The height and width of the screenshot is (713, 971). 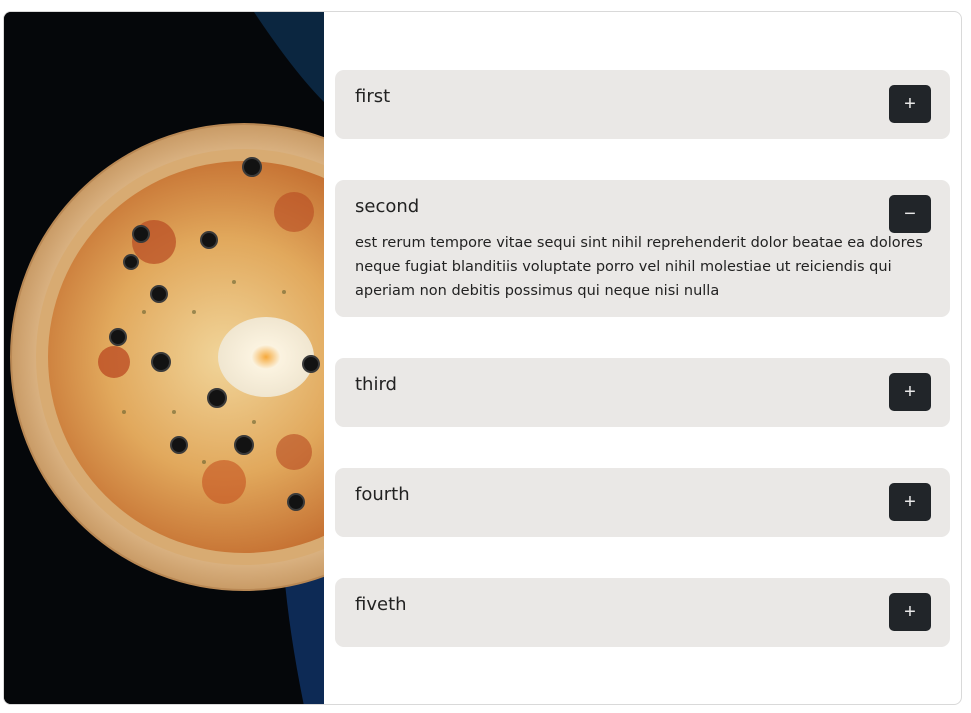 What do you see at coordinates (381, 604) in the screenshot?
I see `accordion-title: fiveth` at bounding box center [381, 604].